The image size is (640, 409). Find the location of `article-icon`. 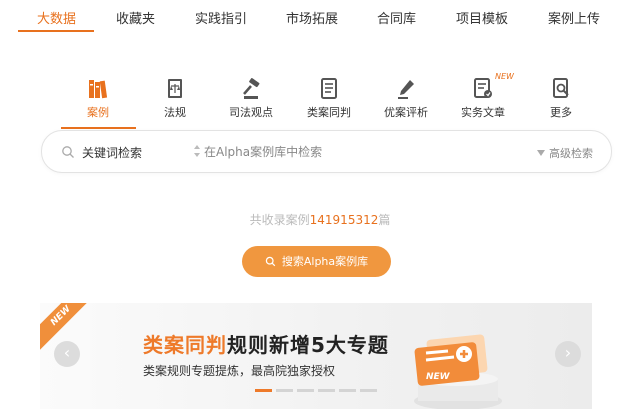

article-icon is located at coordinates (483, 88).